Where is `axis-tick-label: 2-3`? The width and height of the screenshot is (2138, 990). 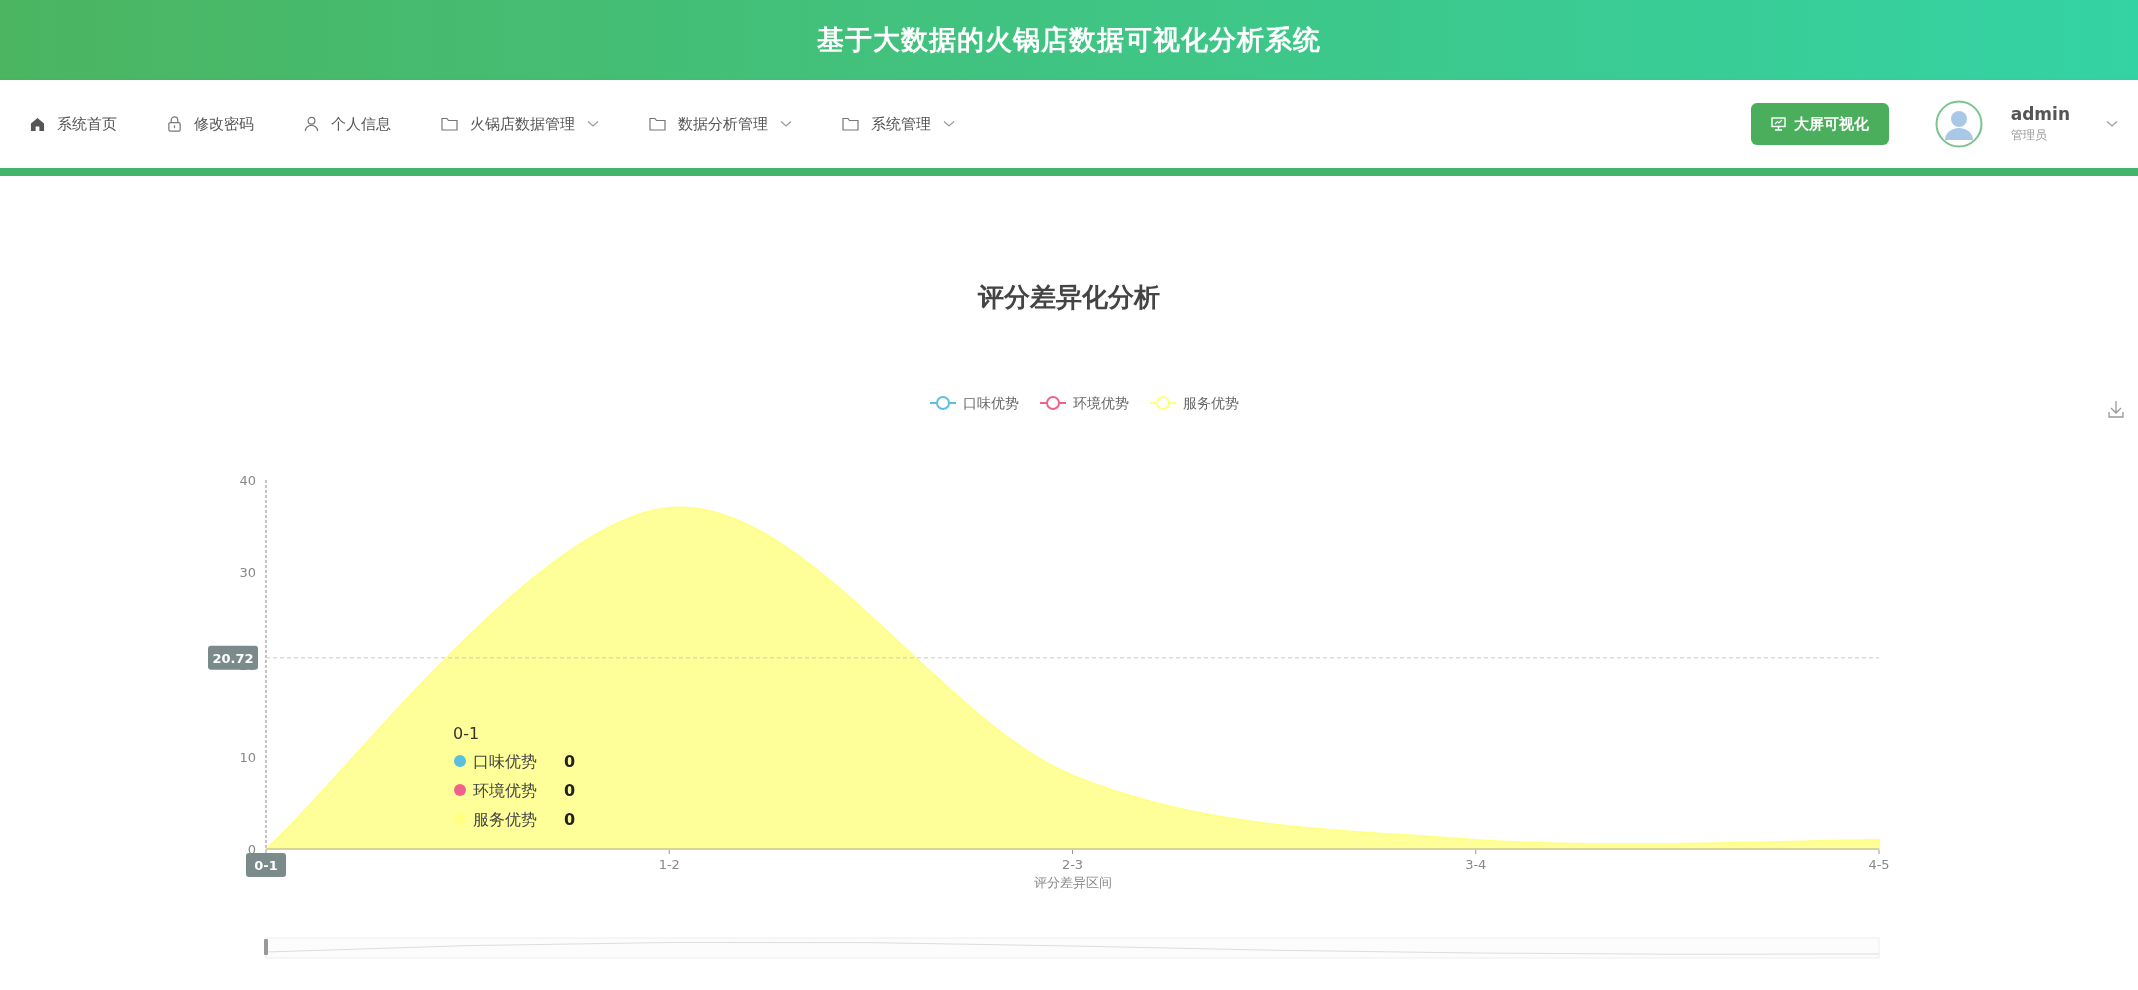 axis-tick-label: 2-3 is located at coordinates (1072, 864).